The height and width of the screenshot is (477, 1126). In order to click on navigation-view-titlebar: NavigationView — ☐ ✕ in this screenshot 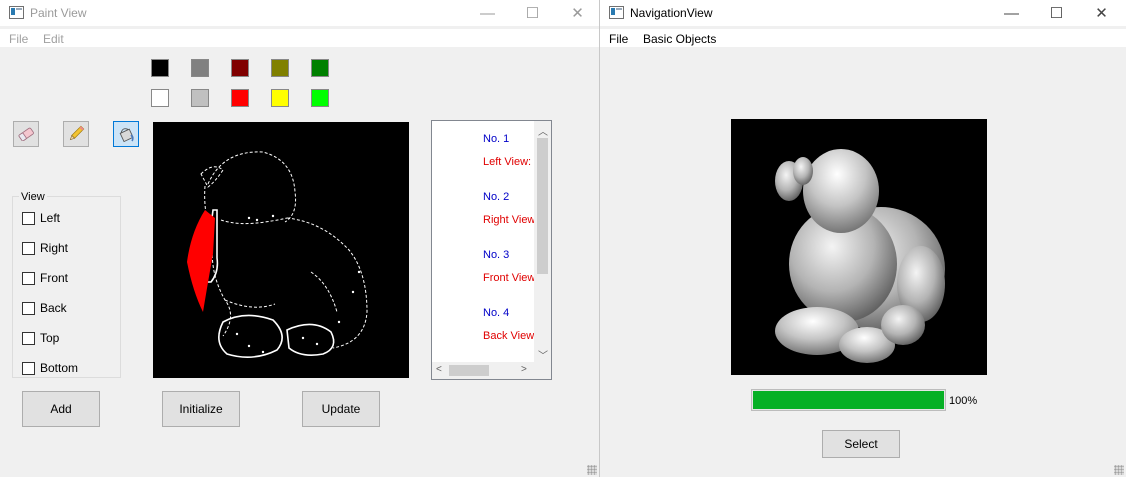, I will do `click(863, 13)`.